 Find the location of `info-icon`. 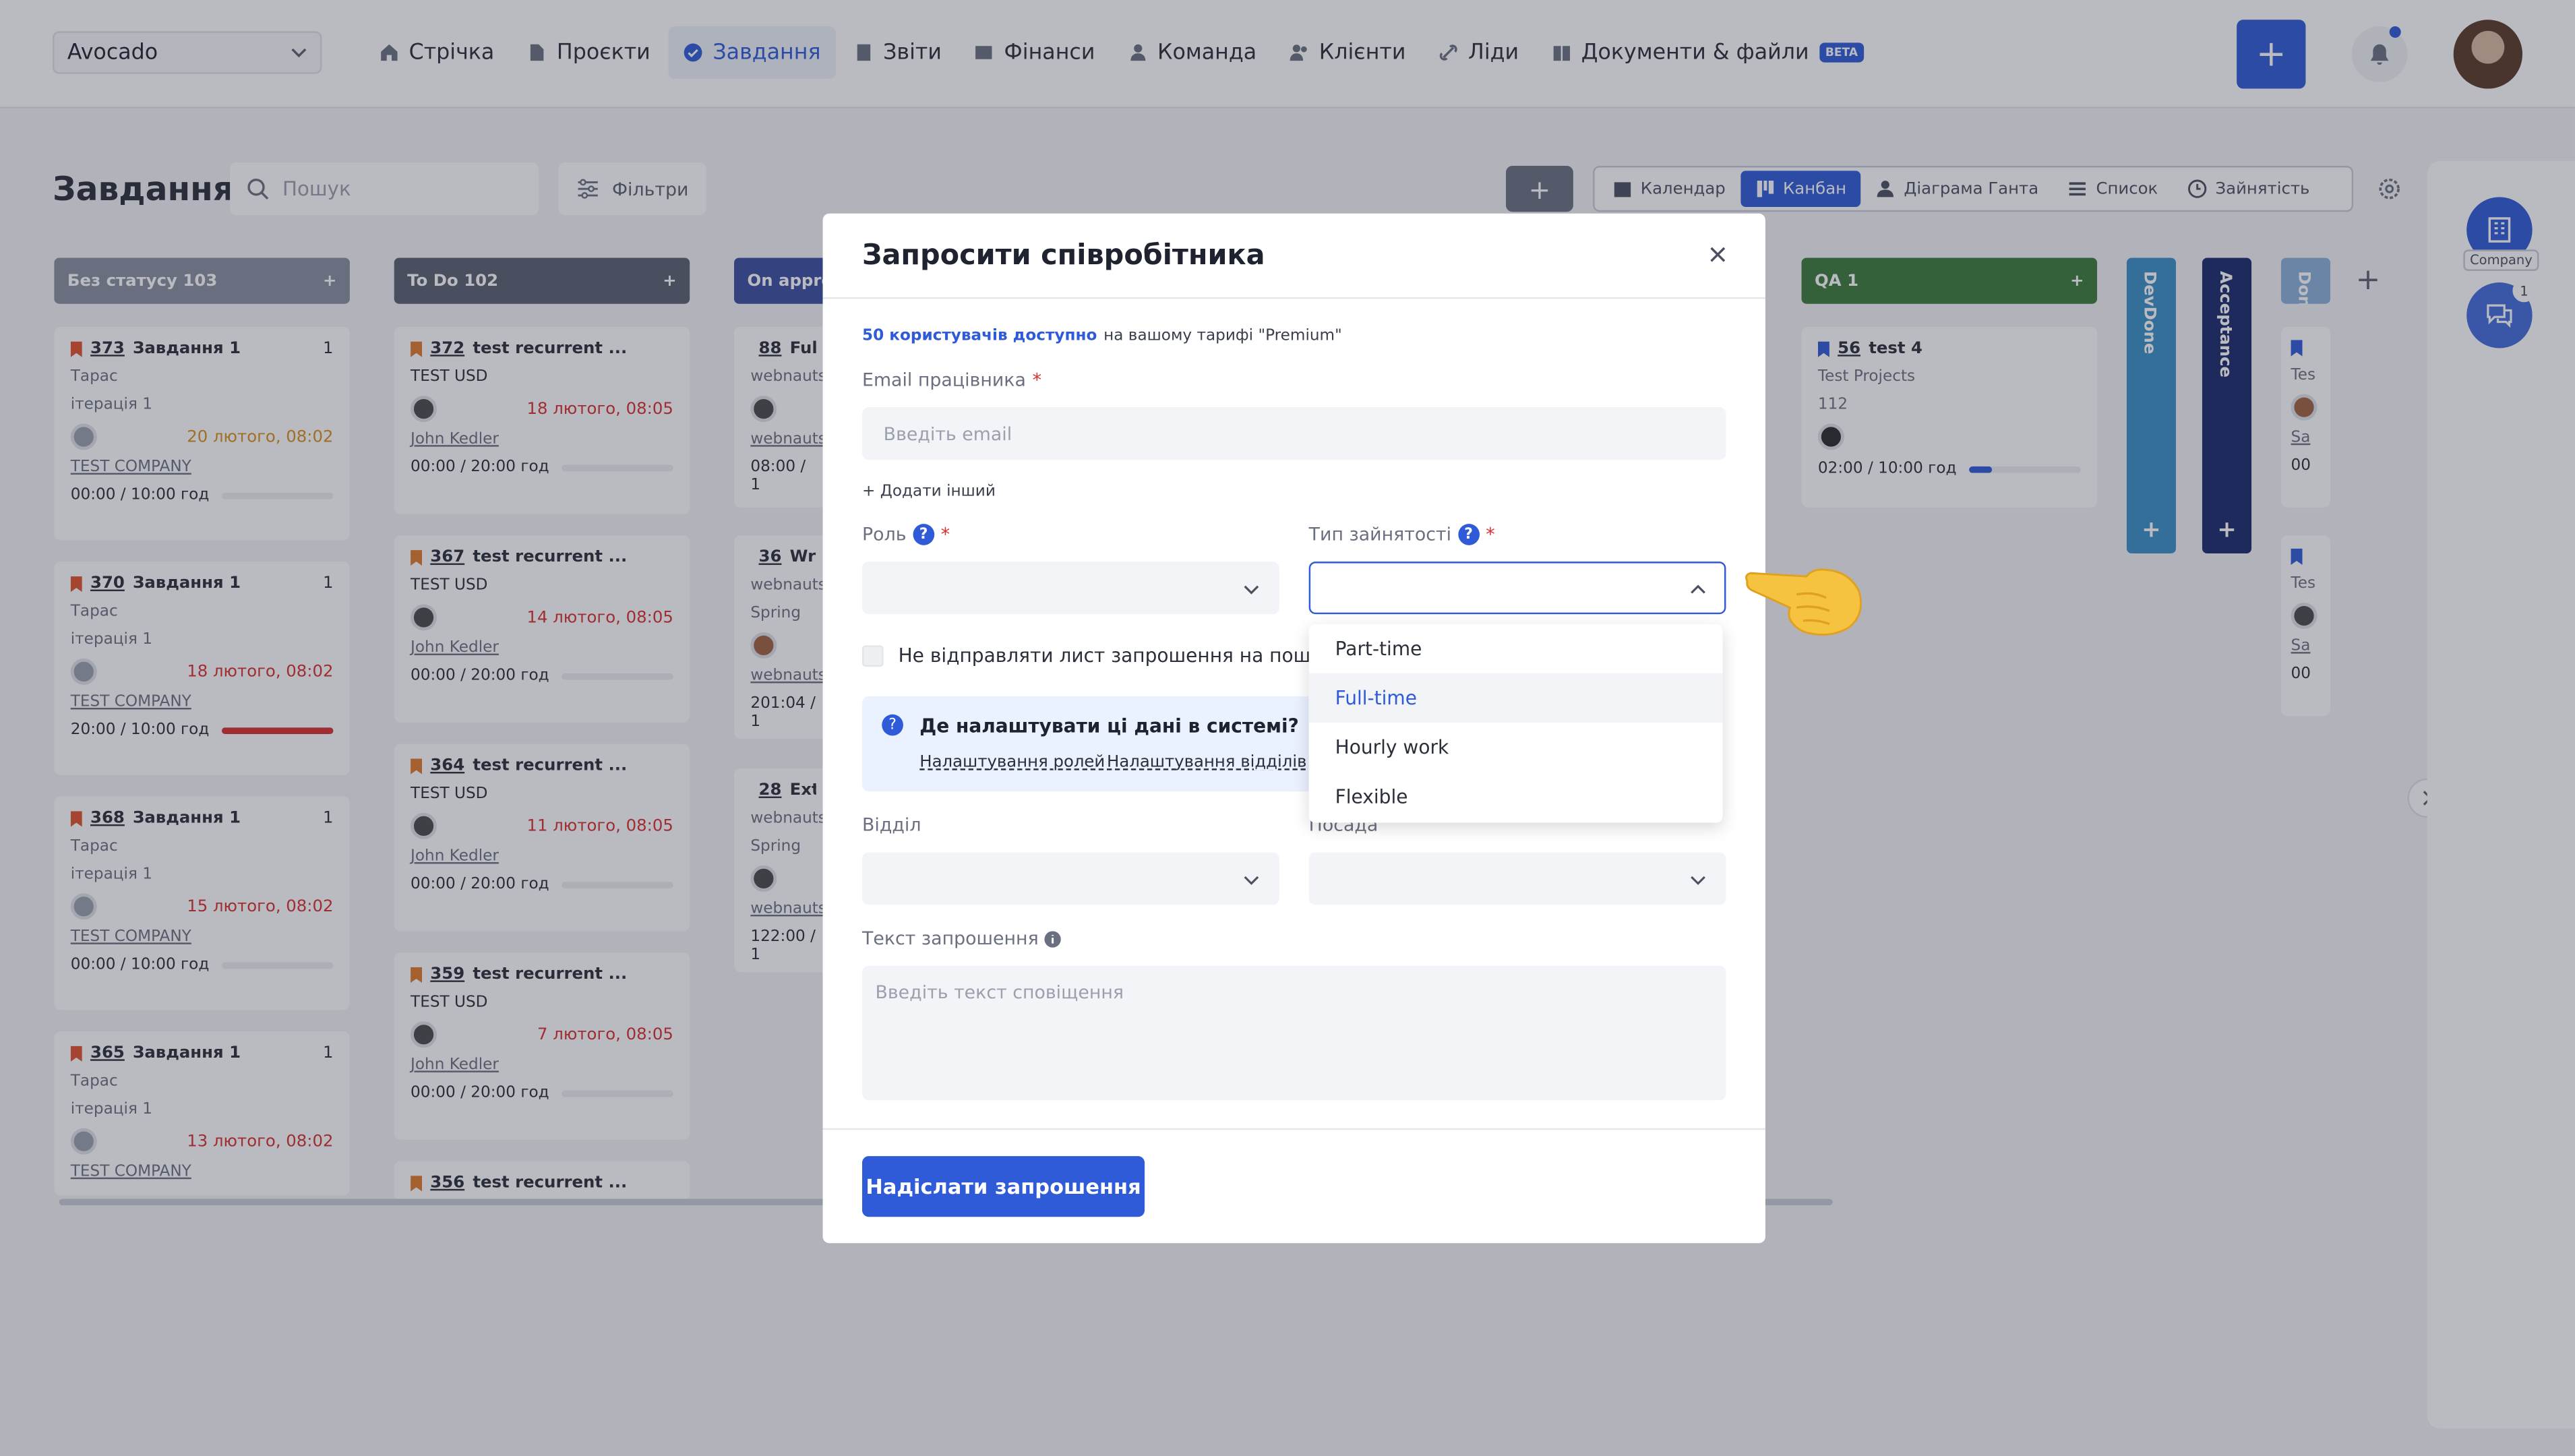

info-icon is located at coordinates (1053, 938).